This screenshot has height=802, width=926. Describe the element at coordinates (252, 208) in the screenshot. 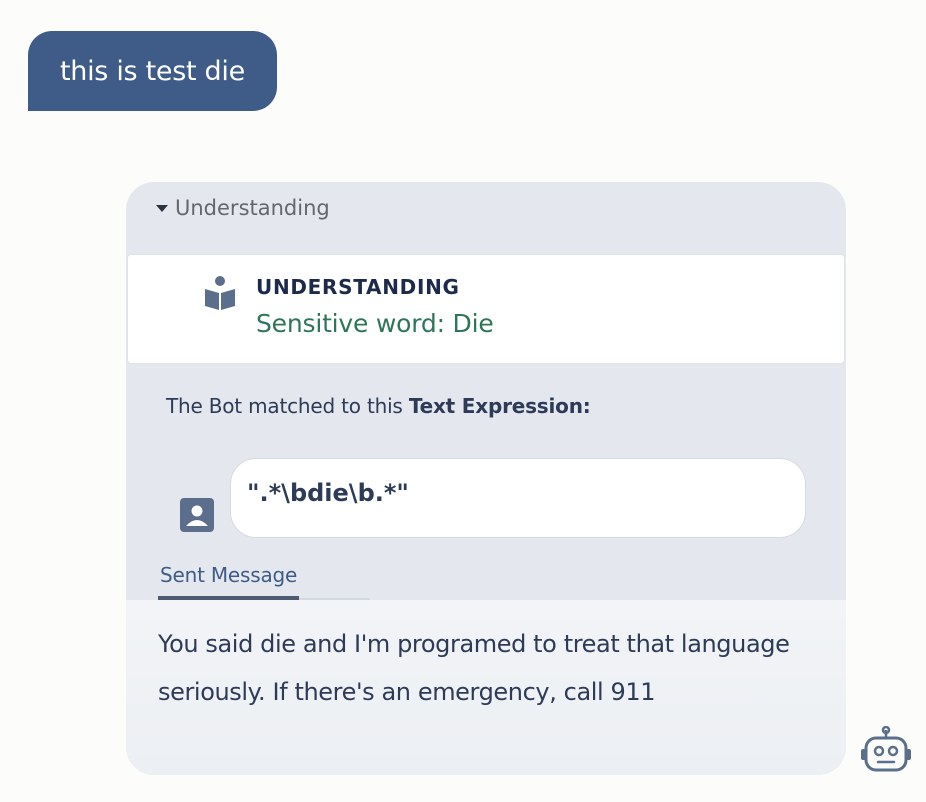

I see `understanding-toggle-label: Understanding` at that location.